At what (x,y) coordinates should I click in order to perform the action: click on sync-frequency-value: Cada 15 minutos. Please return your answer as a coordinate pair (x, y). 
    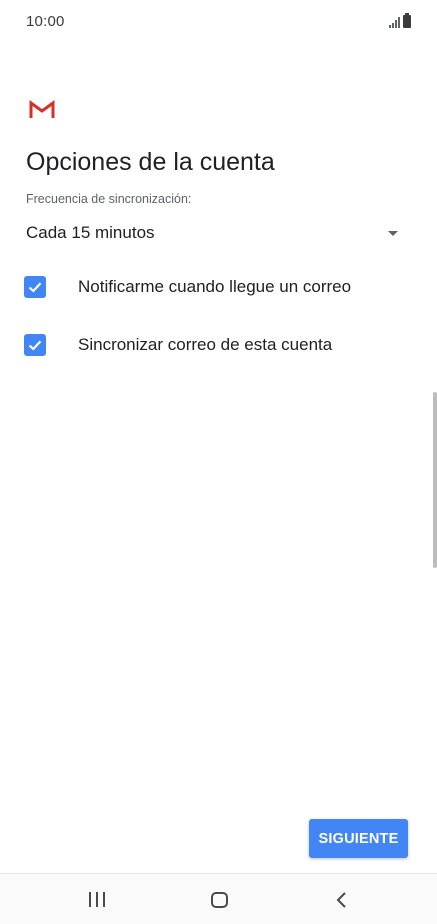
    Looking at the image, I should click on (90, 232).